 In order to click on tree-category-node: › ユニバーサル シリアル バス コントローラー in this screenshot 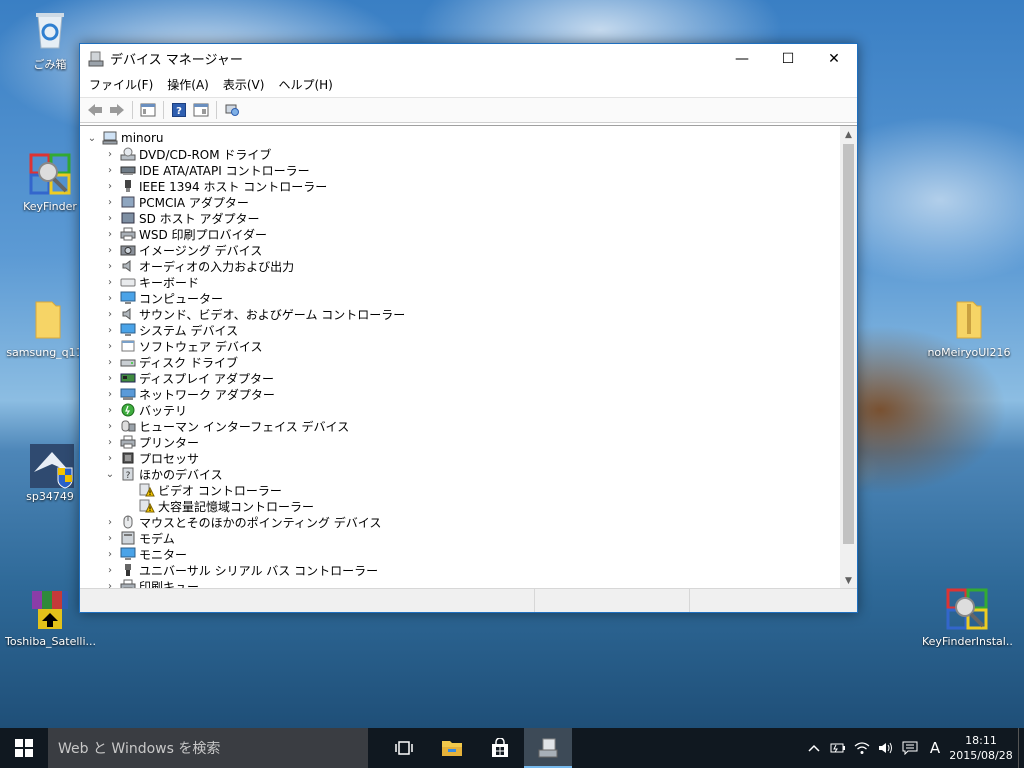, I will do `click(460, 570)`.